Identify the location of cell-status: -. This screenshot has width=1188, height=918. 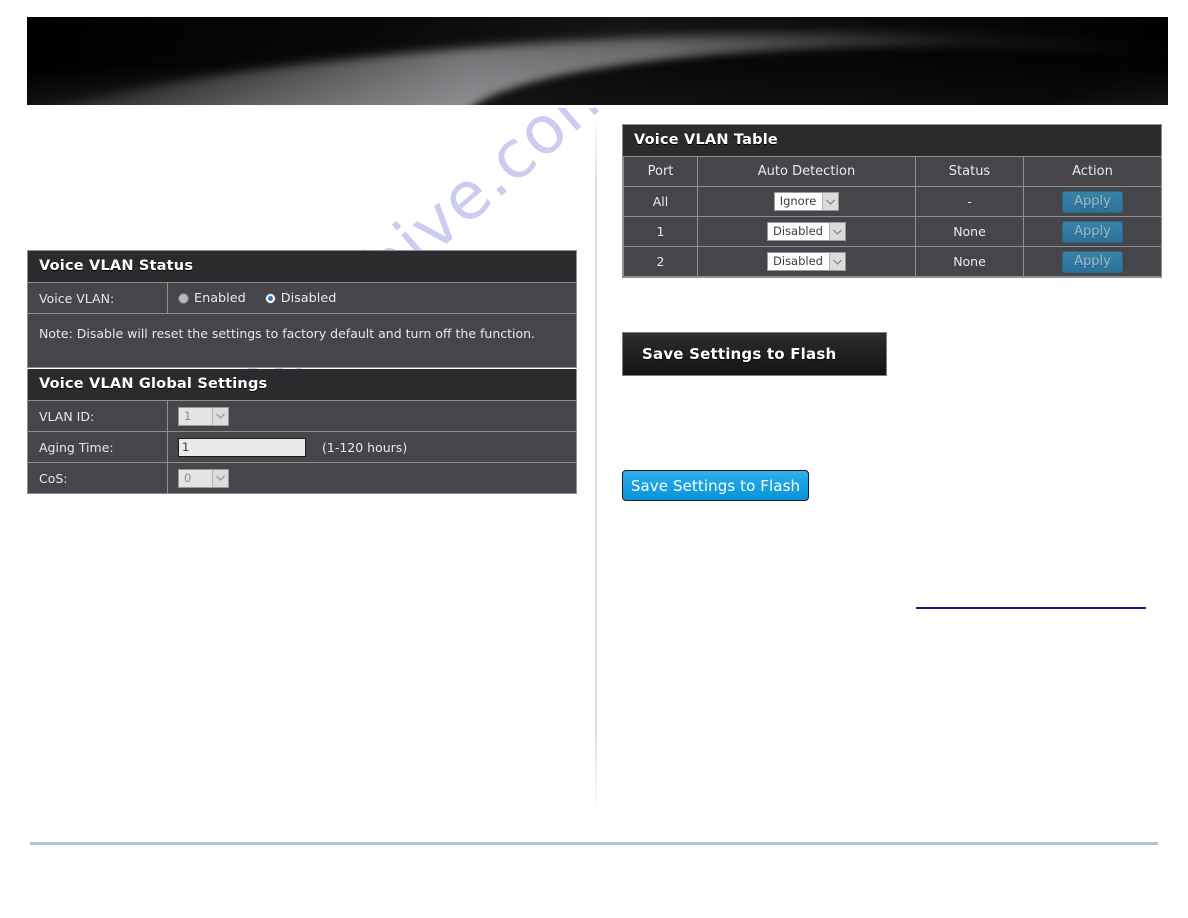
(969, 201).